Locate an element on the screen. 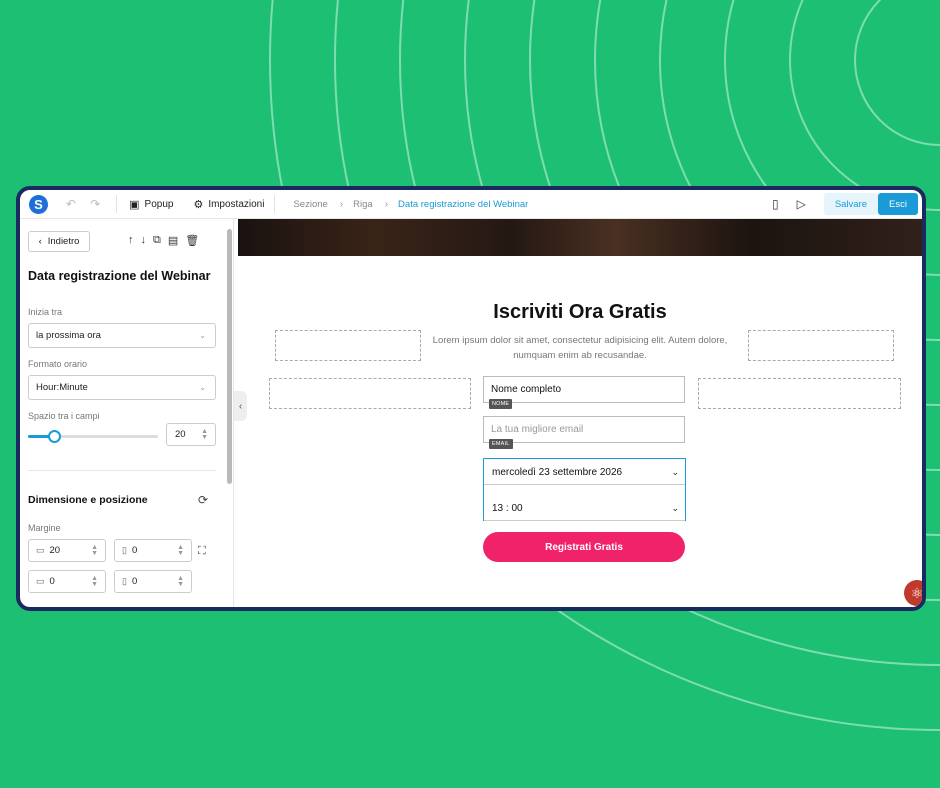 The image size is (940, 788). date-time-selector: mercoledì 23 settembre 2026 ⌄ 13 : 00 ⌄ is located at coordinates (584, 489).